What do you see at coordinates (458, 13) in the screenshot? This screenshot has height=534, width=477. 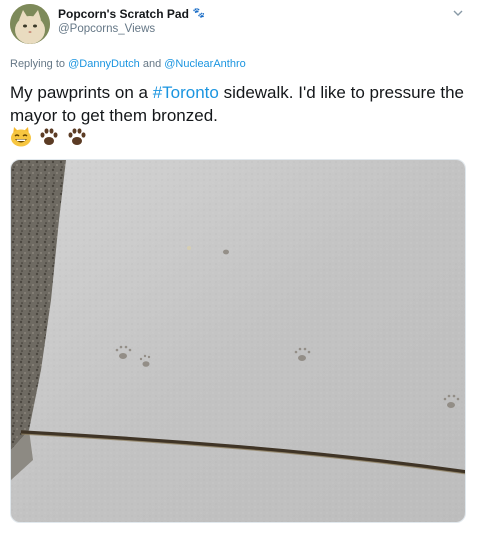 I see `chevron-down-icon` at bounding box center [458, 13].